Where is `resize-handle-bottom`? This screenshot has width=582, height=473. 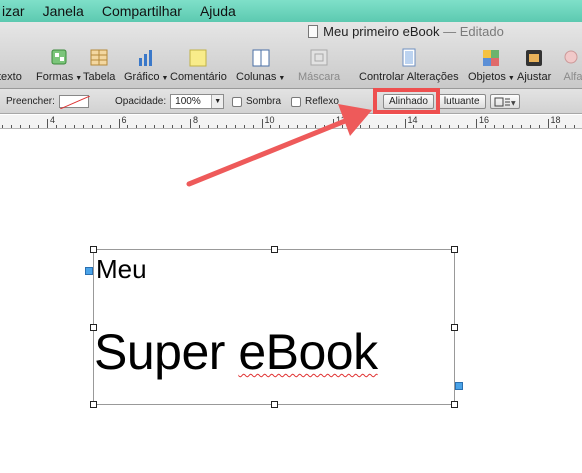
resize-handle-bottom is located at coordinates (274, 404).